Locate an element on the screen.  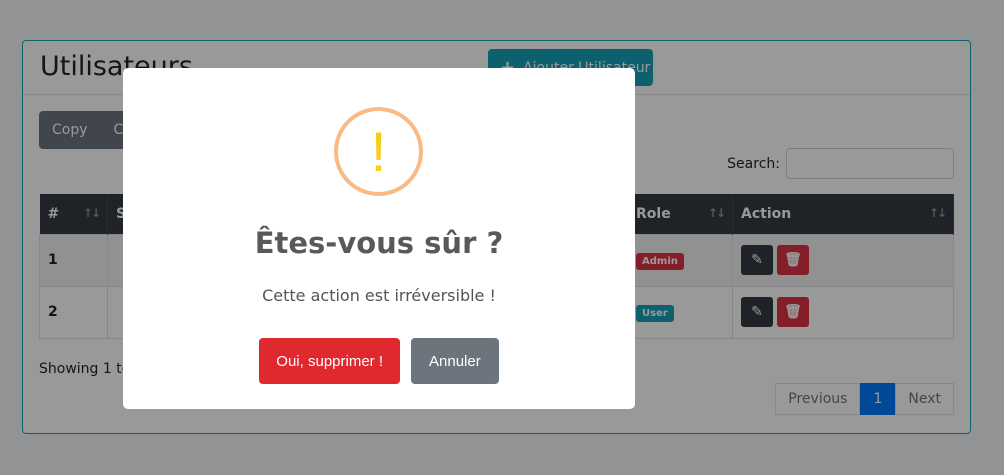
cancel-button: Annuler is located at coordinates (455, 361).